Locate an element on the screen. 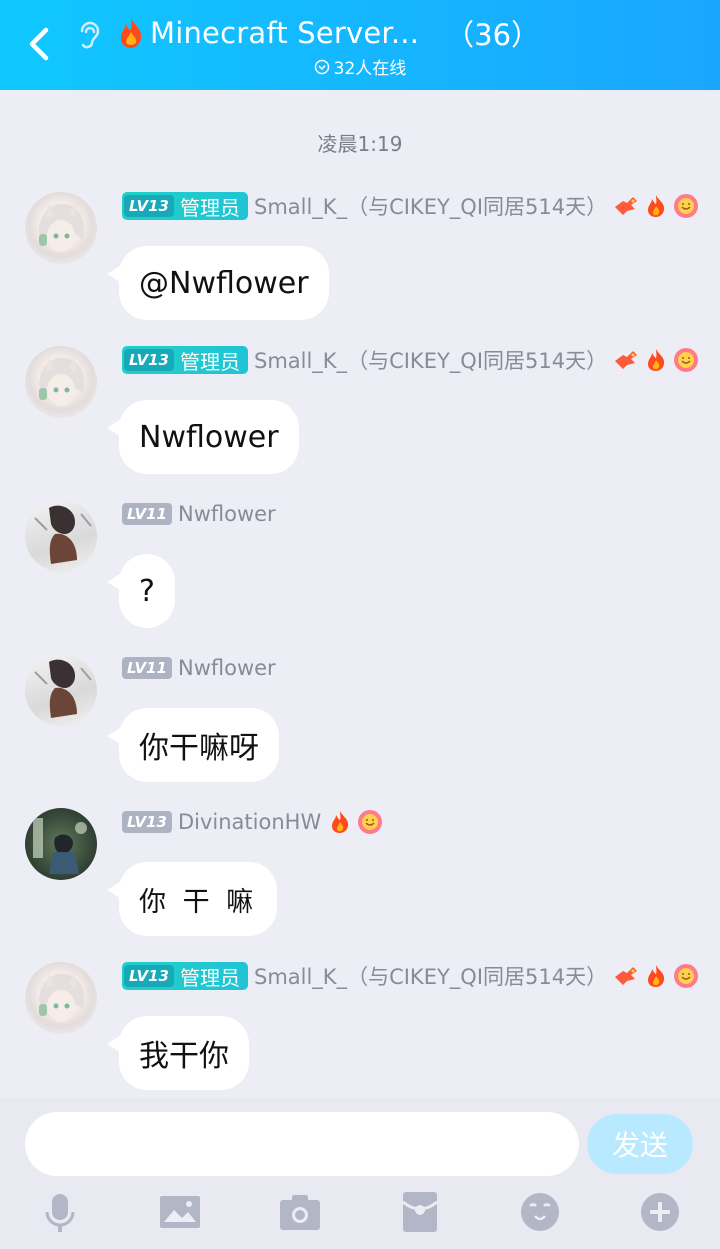 This screenshot has height=1249, width=720. sender-line: LV13 DivinationHW is located at coordinates (252, 822).